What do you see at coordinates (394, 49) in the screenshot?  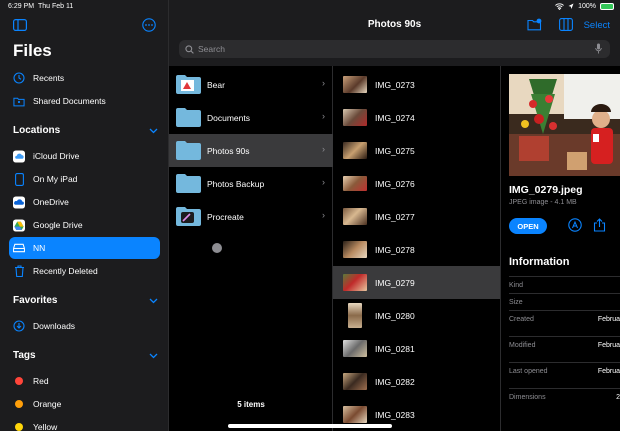 I see `search-input: Search` at bounding box center [394, 49].